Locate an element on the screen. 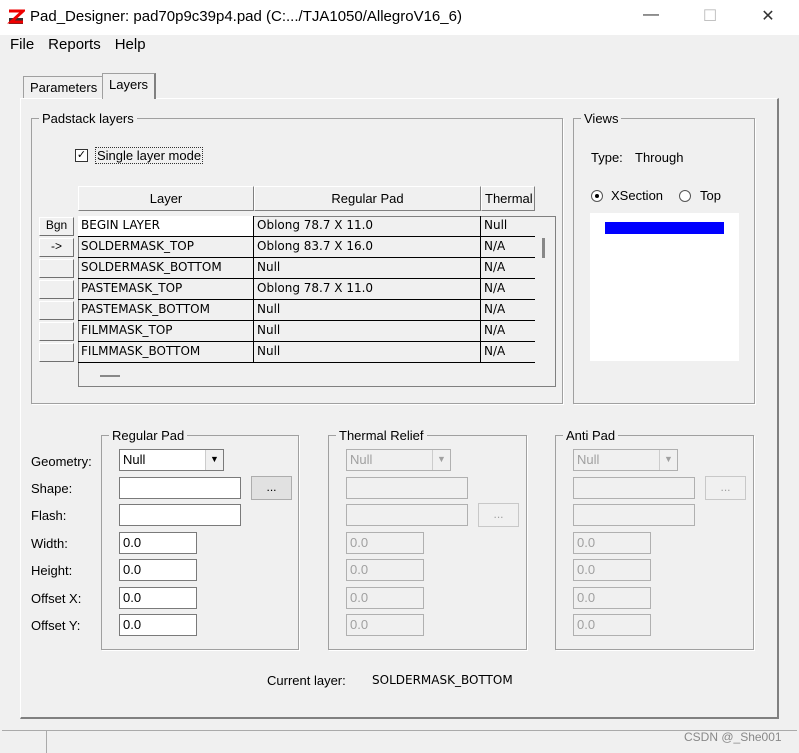 The width and height of the screenshot is (799, 753). table-cell-layer: FILMMASK_TOP is located at coordinates (166, 331).